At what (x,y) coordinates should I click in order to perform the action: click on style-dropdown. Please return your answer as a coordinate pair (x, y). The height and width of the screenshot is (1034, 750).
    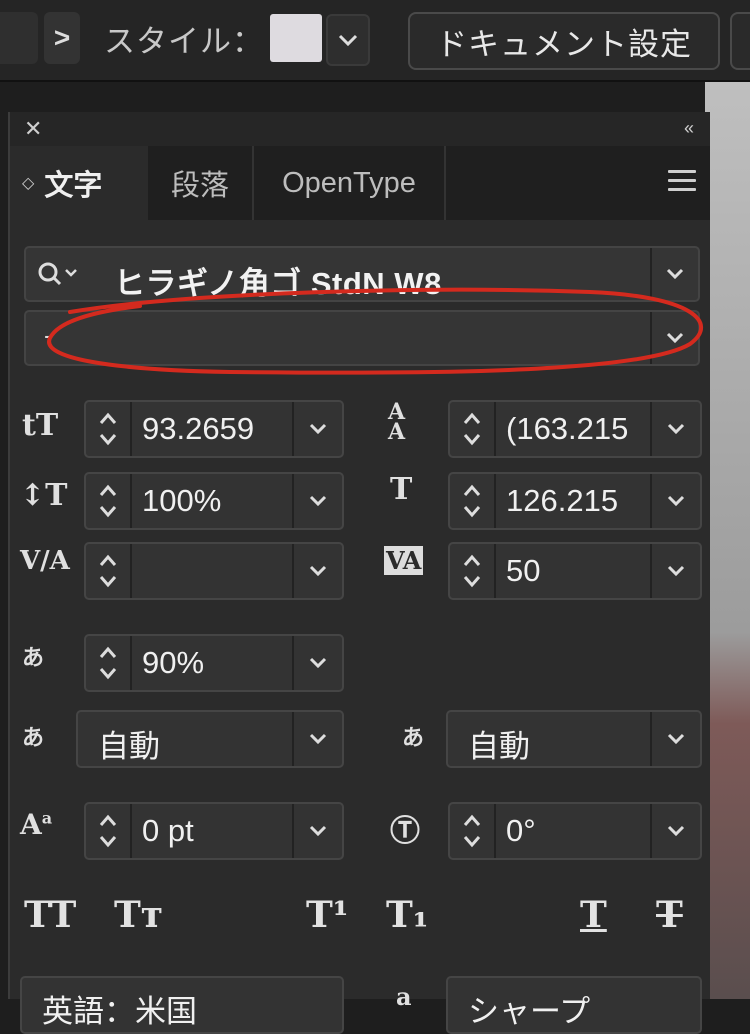
    Looking at the image, I should click on (348, 40).